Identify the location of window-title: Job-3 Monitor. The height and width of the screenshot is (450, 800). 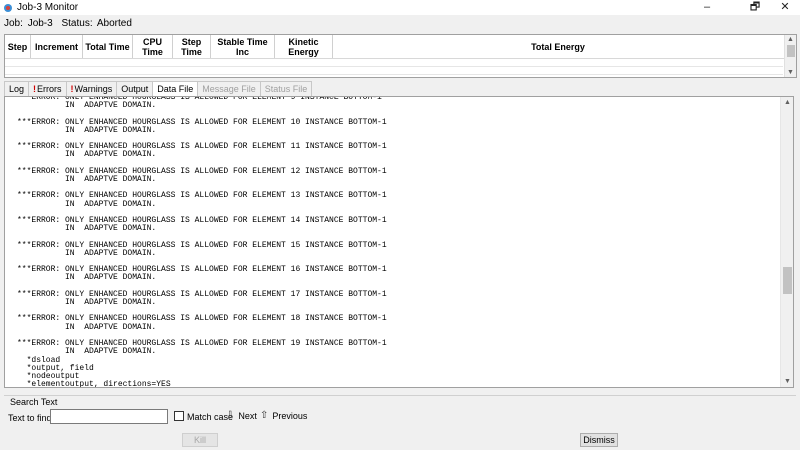
(48, 7).